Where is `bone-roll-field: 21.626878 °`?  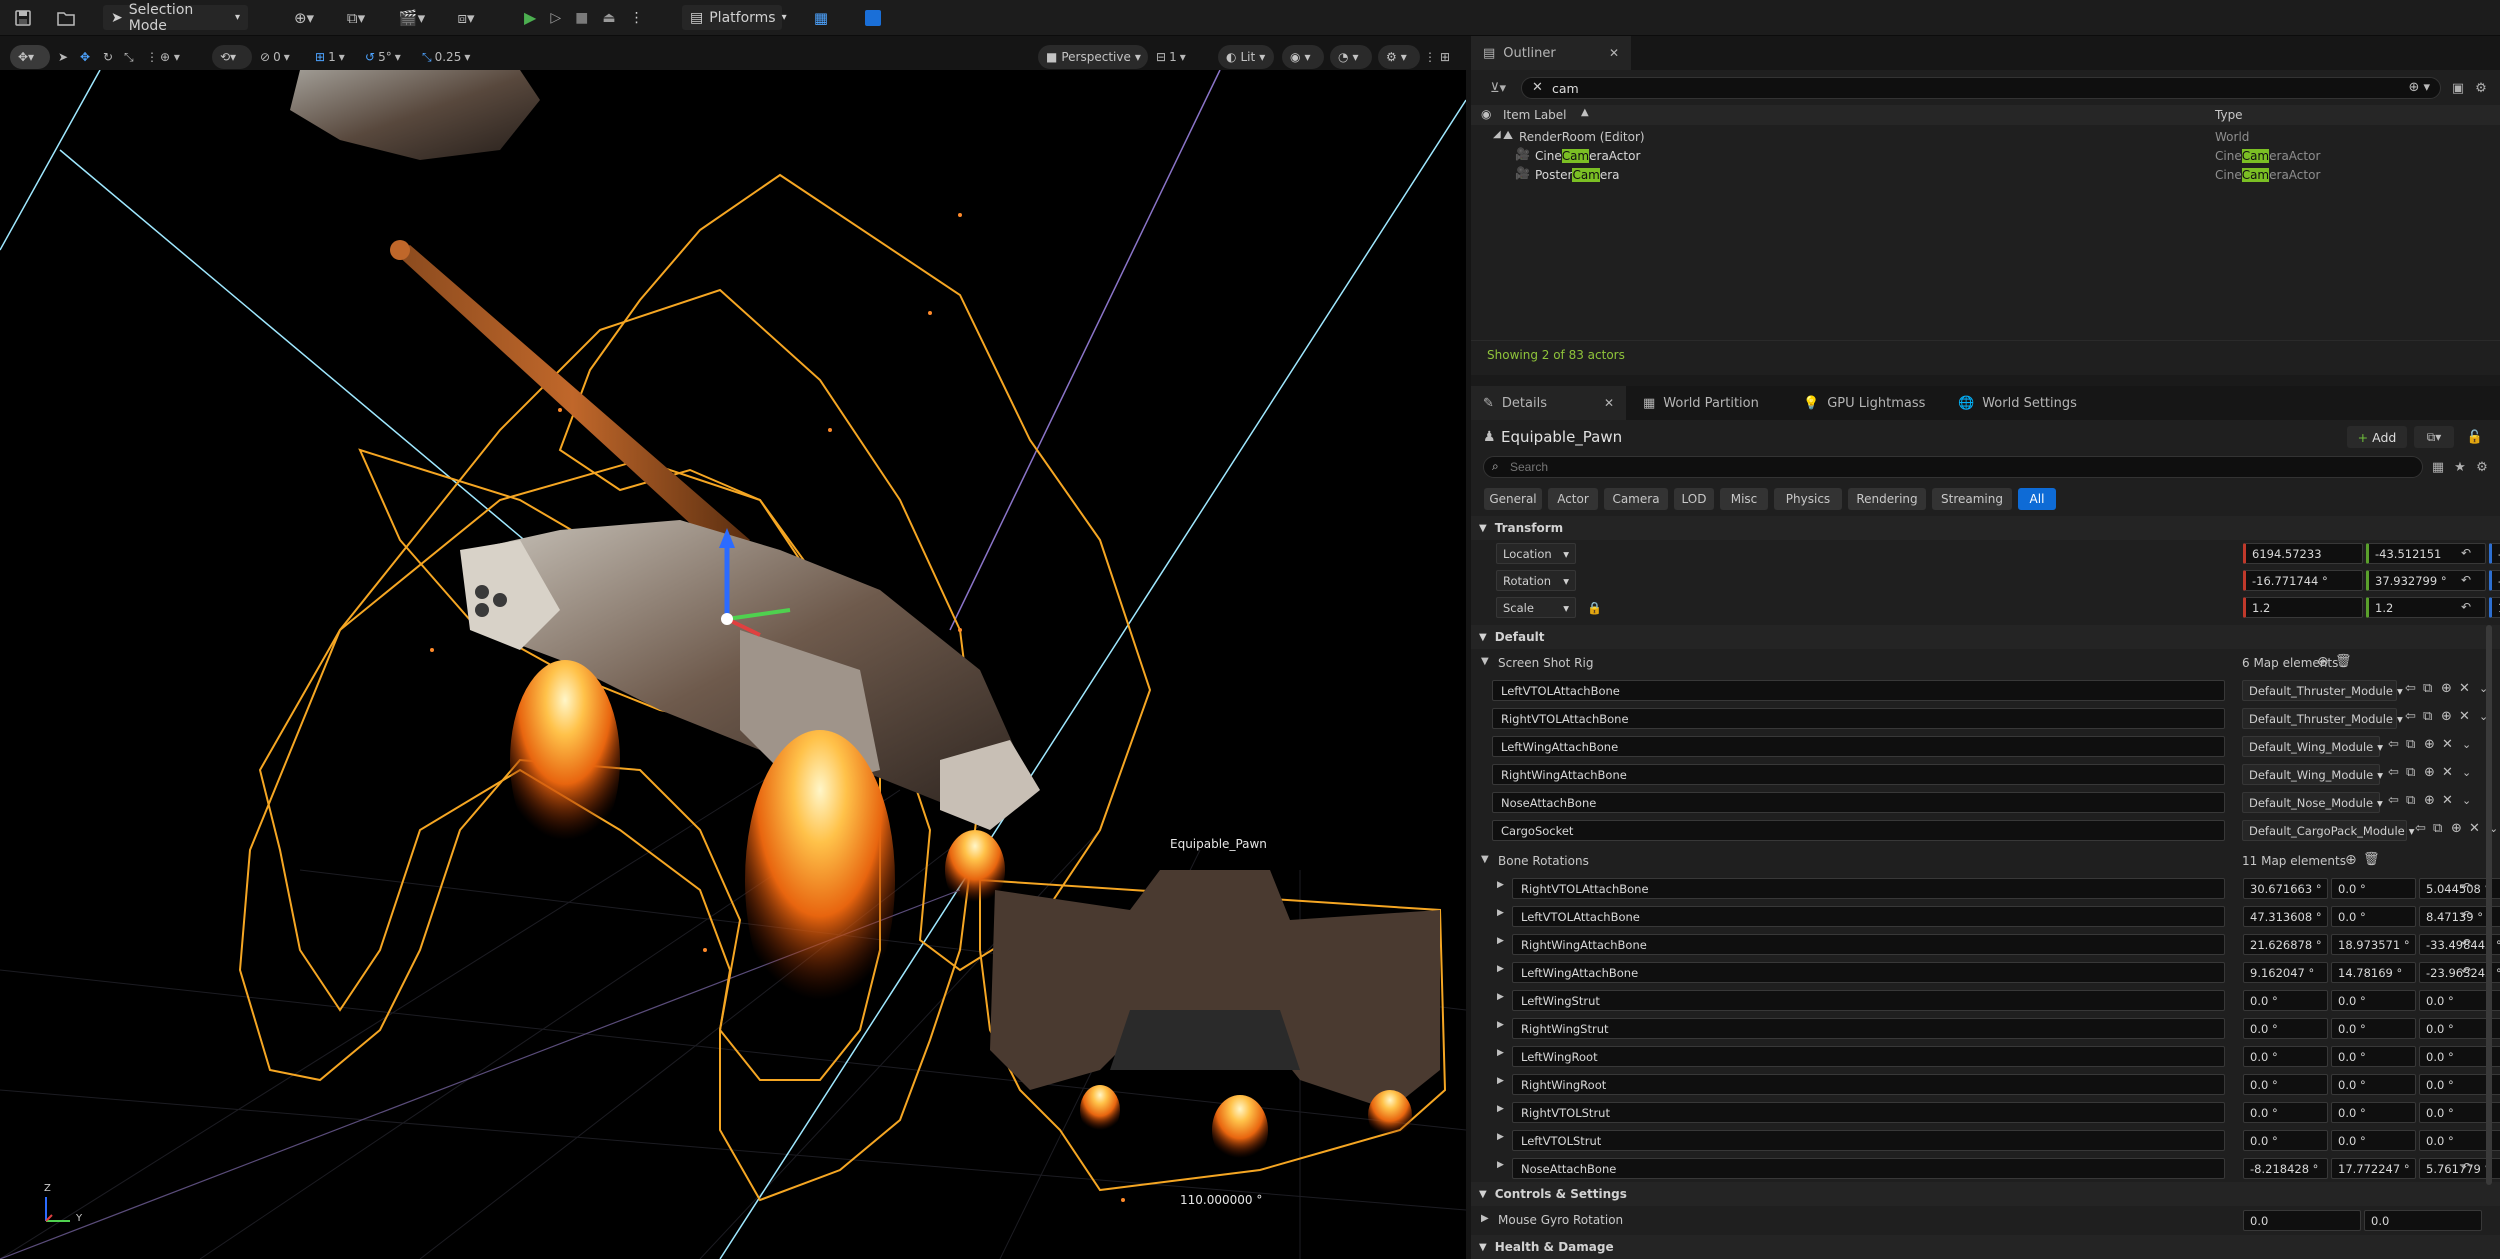
bone-roll-field: 21.626878 ° is located at coordinates (2285, 944).